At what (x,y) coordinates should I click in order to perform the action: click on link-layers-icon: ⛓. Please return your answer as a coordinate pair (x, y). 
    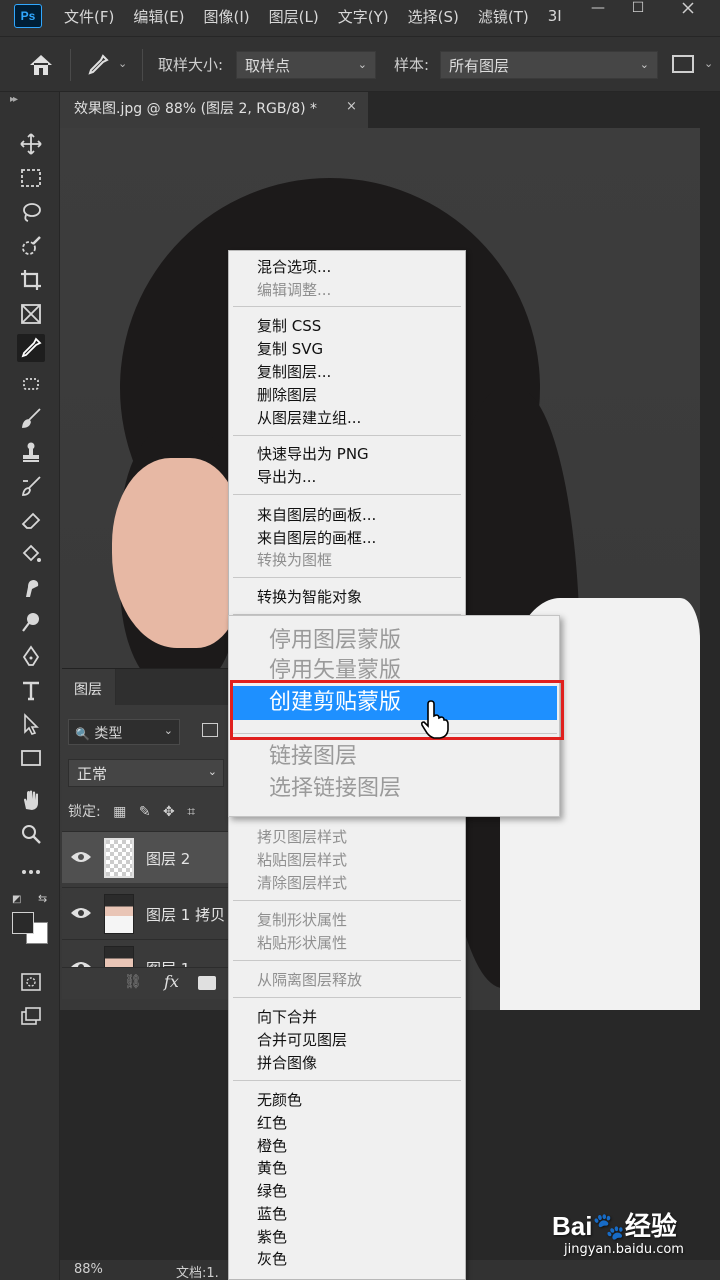
    Looking at the image, I should click on (133, 982).